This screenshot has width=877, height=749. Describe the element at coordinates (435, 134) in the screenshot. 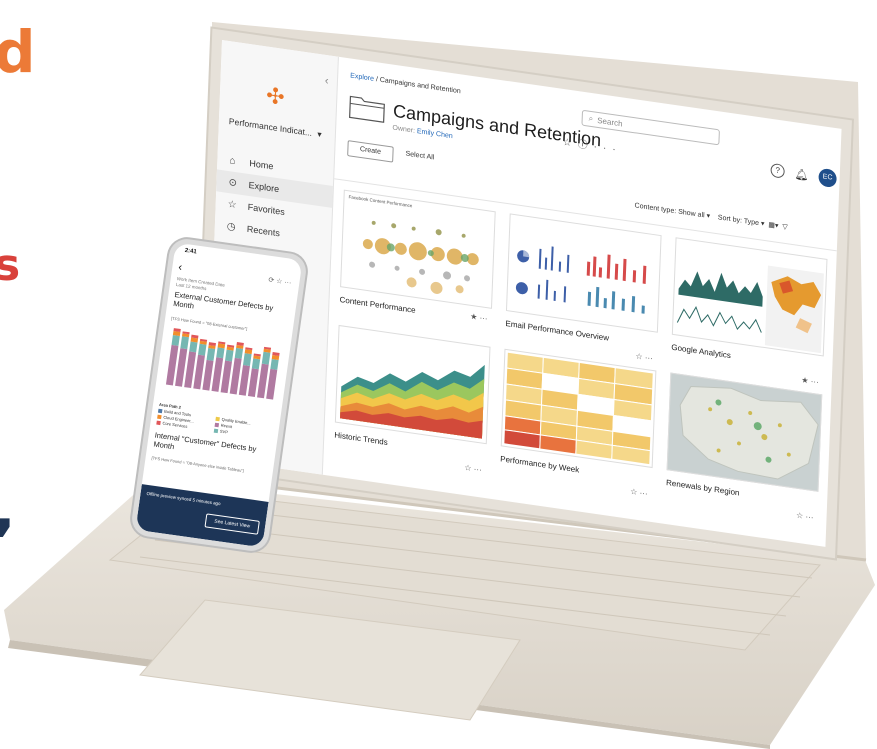

I see `owner-name-link: Emily Chen` at that location.